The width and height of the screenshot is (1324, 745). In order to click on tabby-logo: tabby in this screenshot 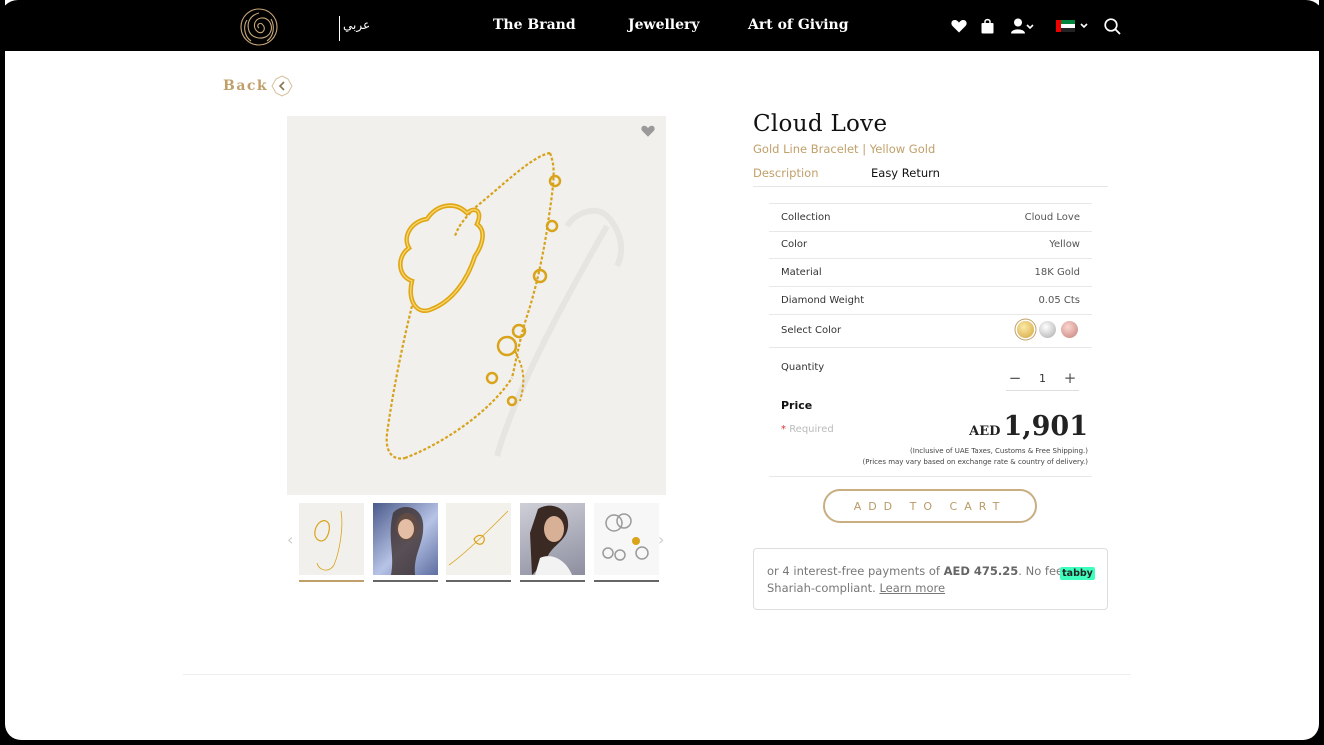, I will do `click(1077, 573)`.